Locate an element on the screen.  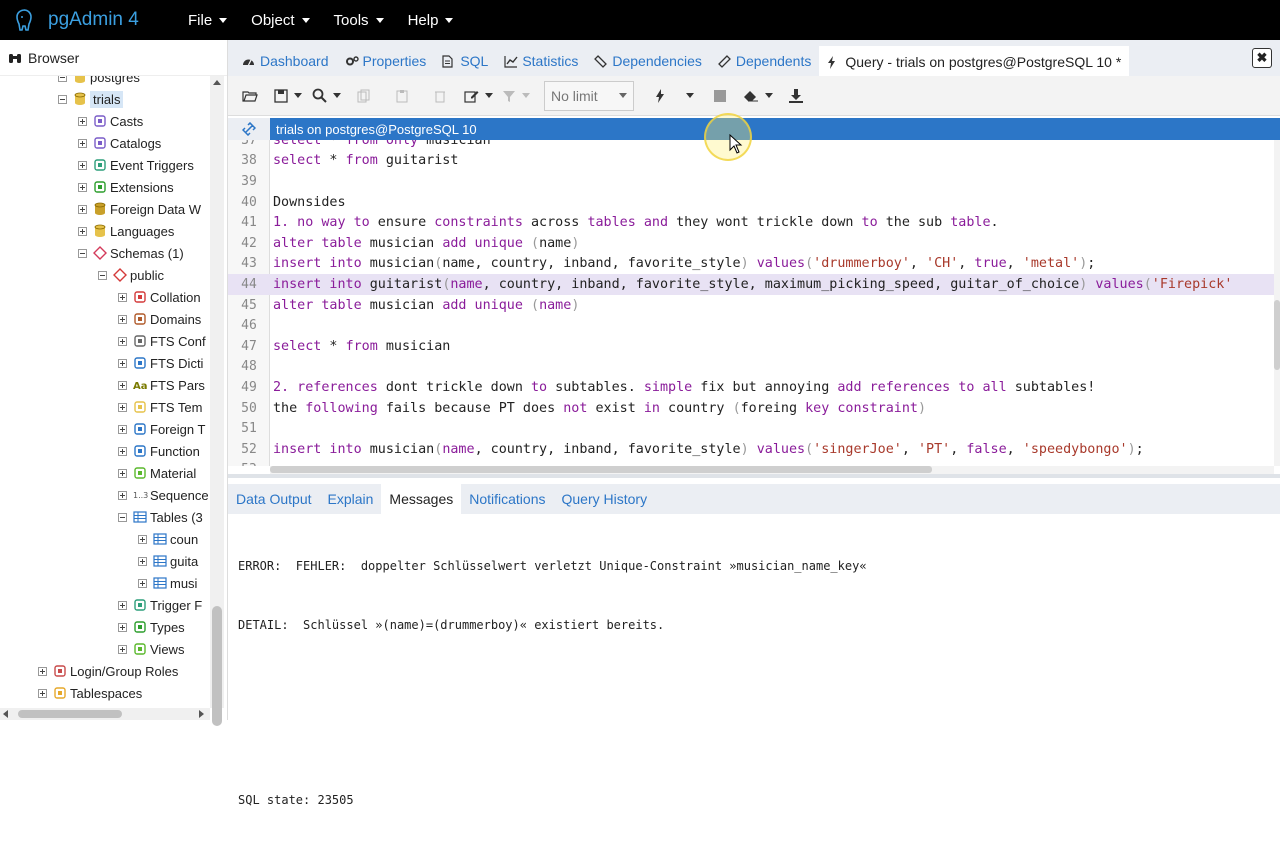
filter-button is located at coordinates (516, 96).